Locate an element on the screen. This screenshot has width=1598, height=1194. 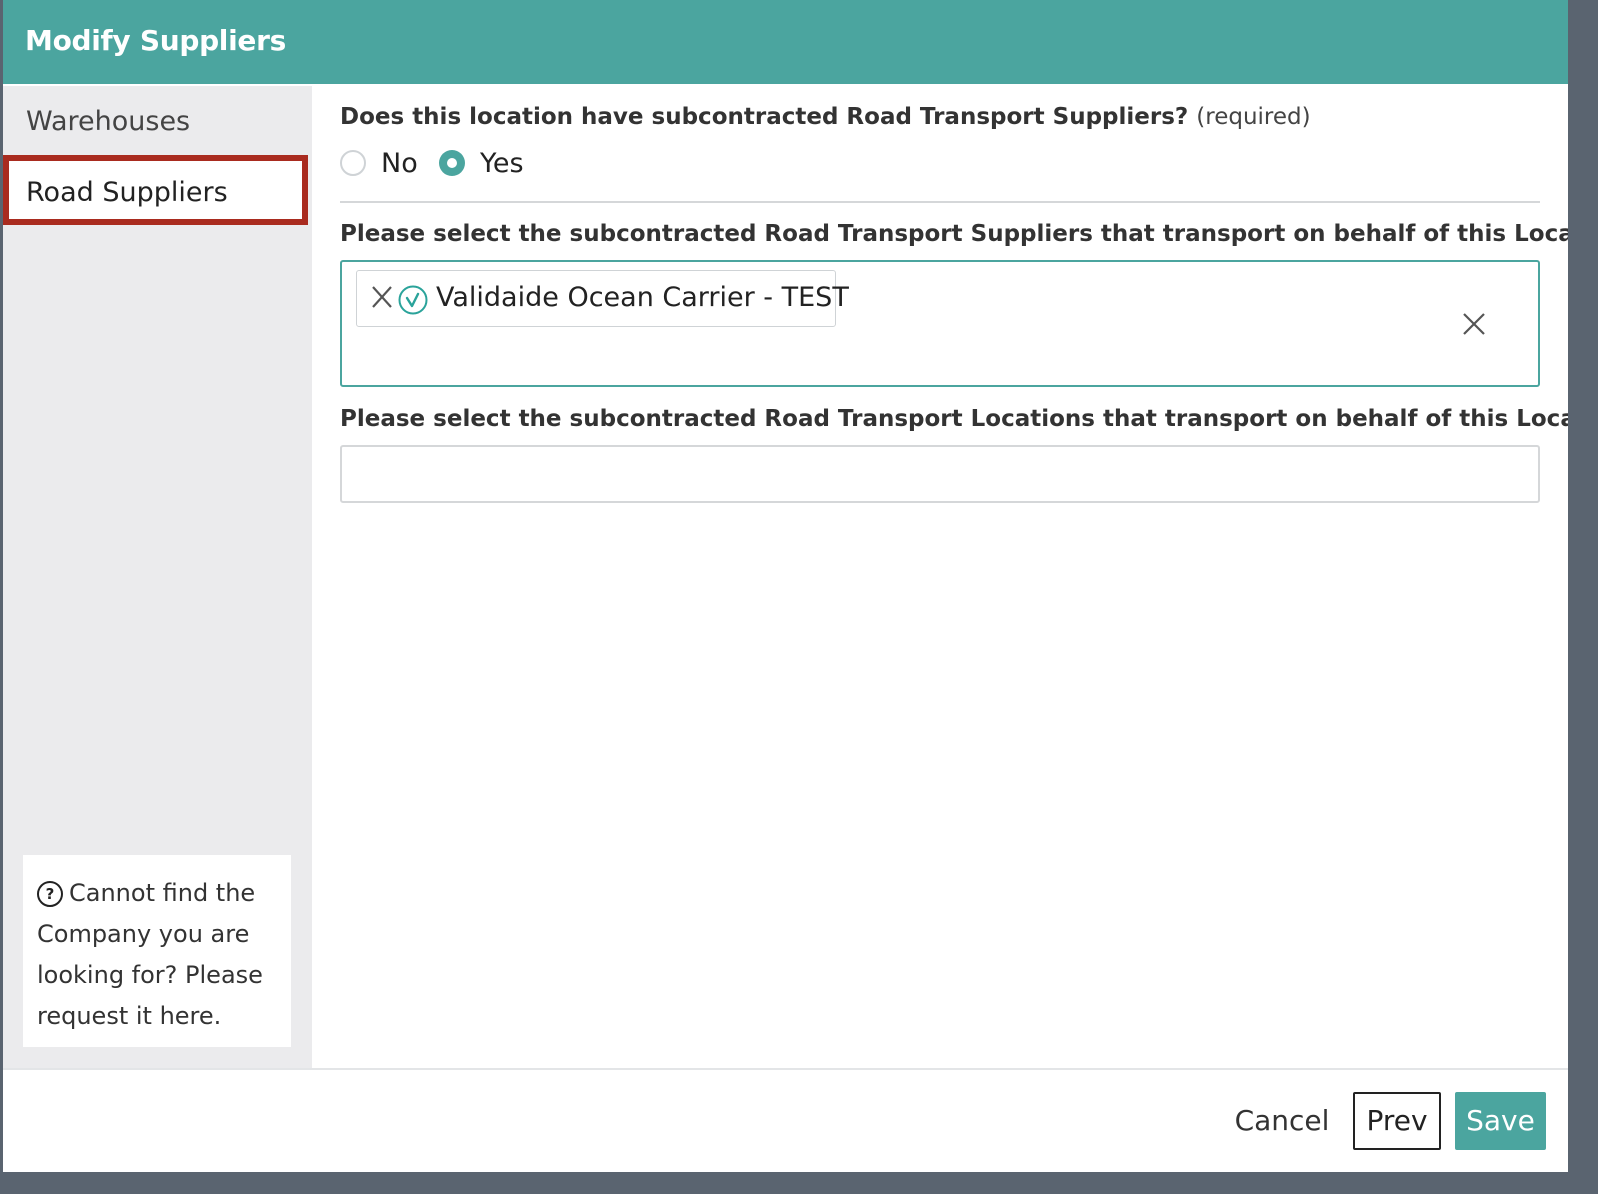
radio-yes-label: Yes is located at coordinates (502, 163).